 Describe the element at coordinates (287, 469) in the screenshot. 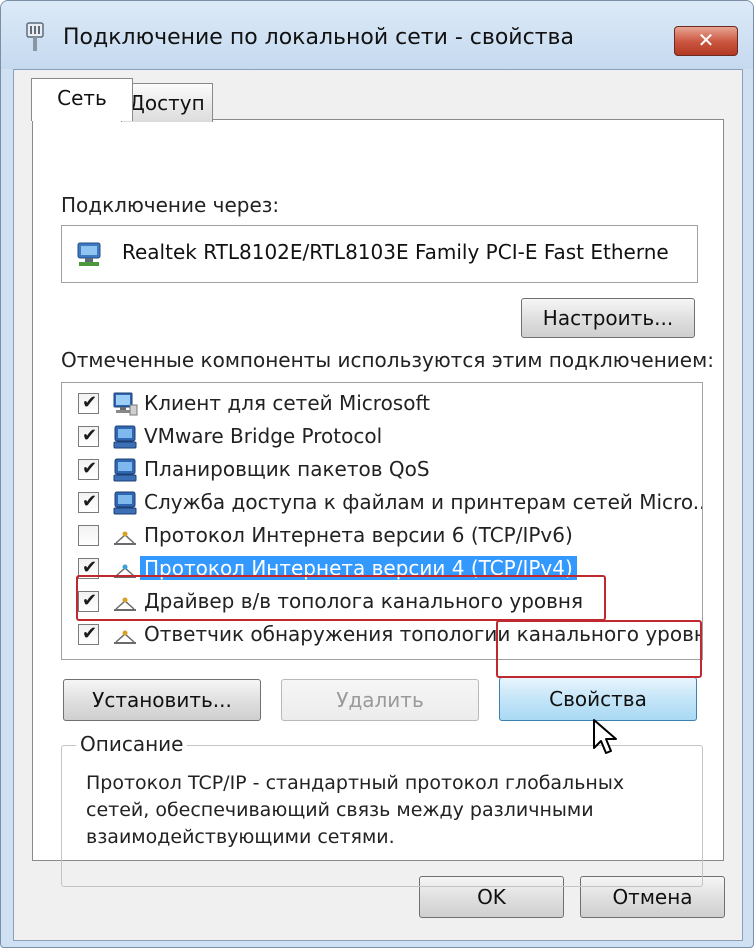

I see `list-item-label: Планировщик пакетов QoS` at that location.